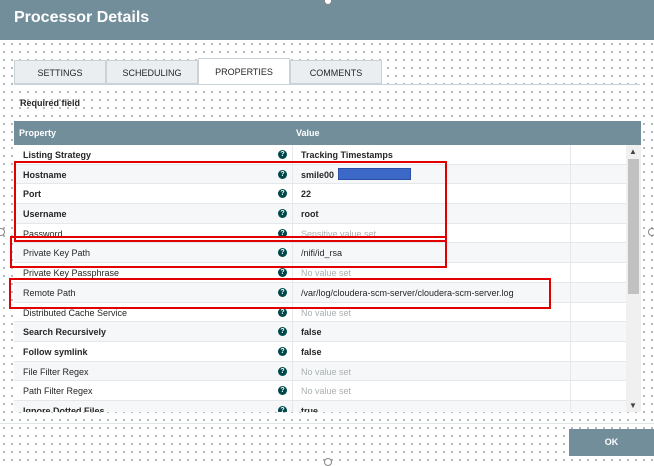  I want to click on scrollbar-thumb, so click(633, 226).